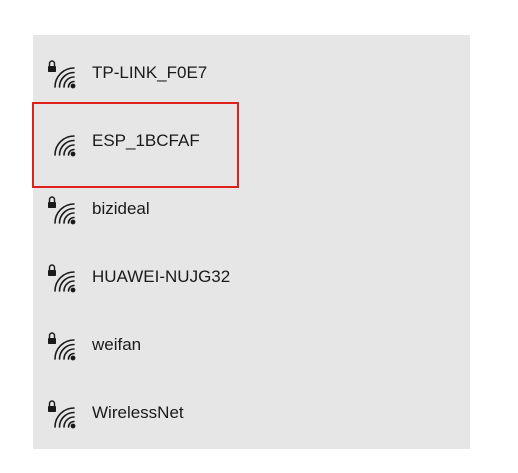 The width and height of the screenshot is (518, 473). Describe the element at coordinates (161, 276) in the screenshot. I see `wifi-ssid-label: HUAWEI-NUJG32` at that location.